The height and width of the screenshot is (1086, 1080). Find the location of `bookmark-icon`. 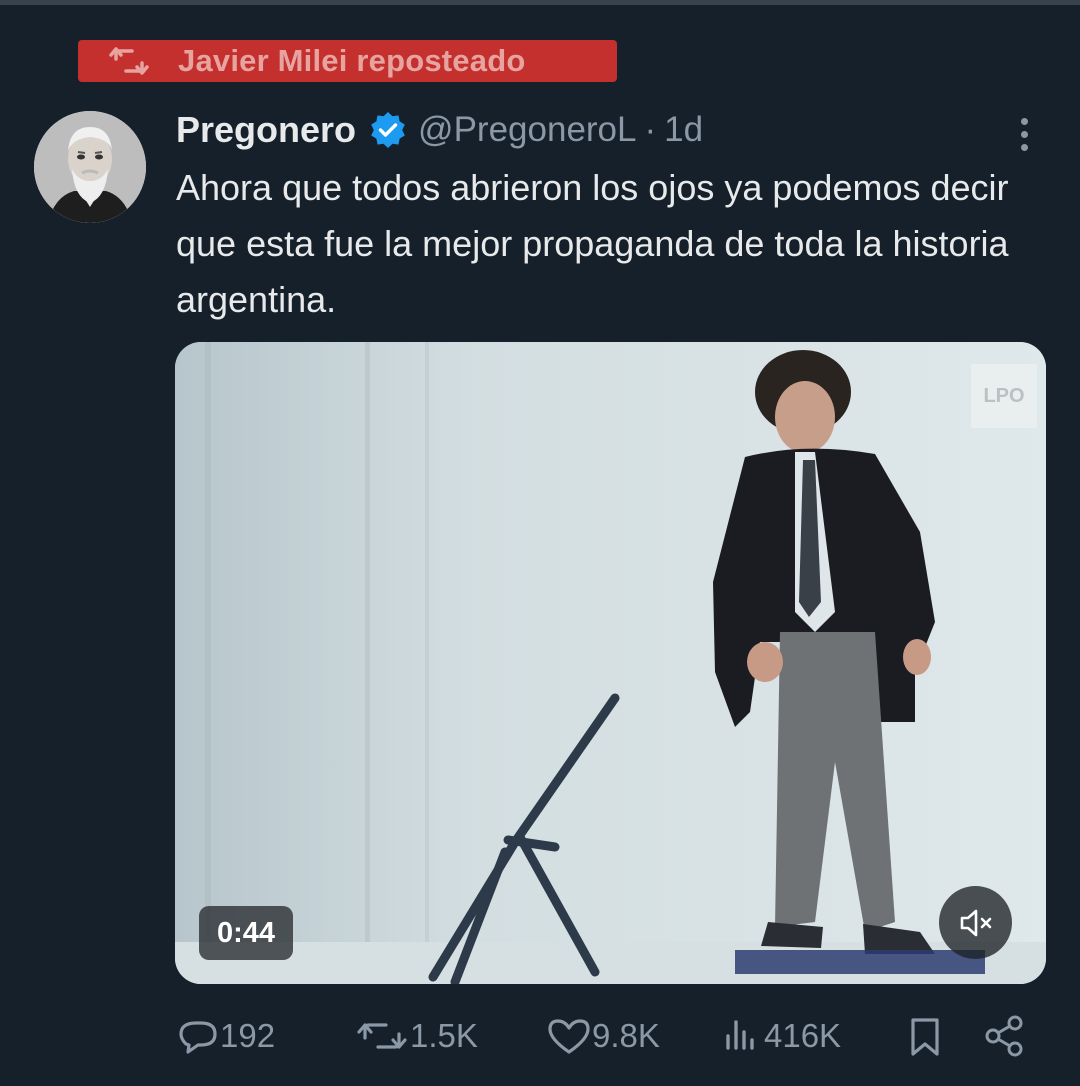

bookmark-icon is located at coordinates (925, 1037).